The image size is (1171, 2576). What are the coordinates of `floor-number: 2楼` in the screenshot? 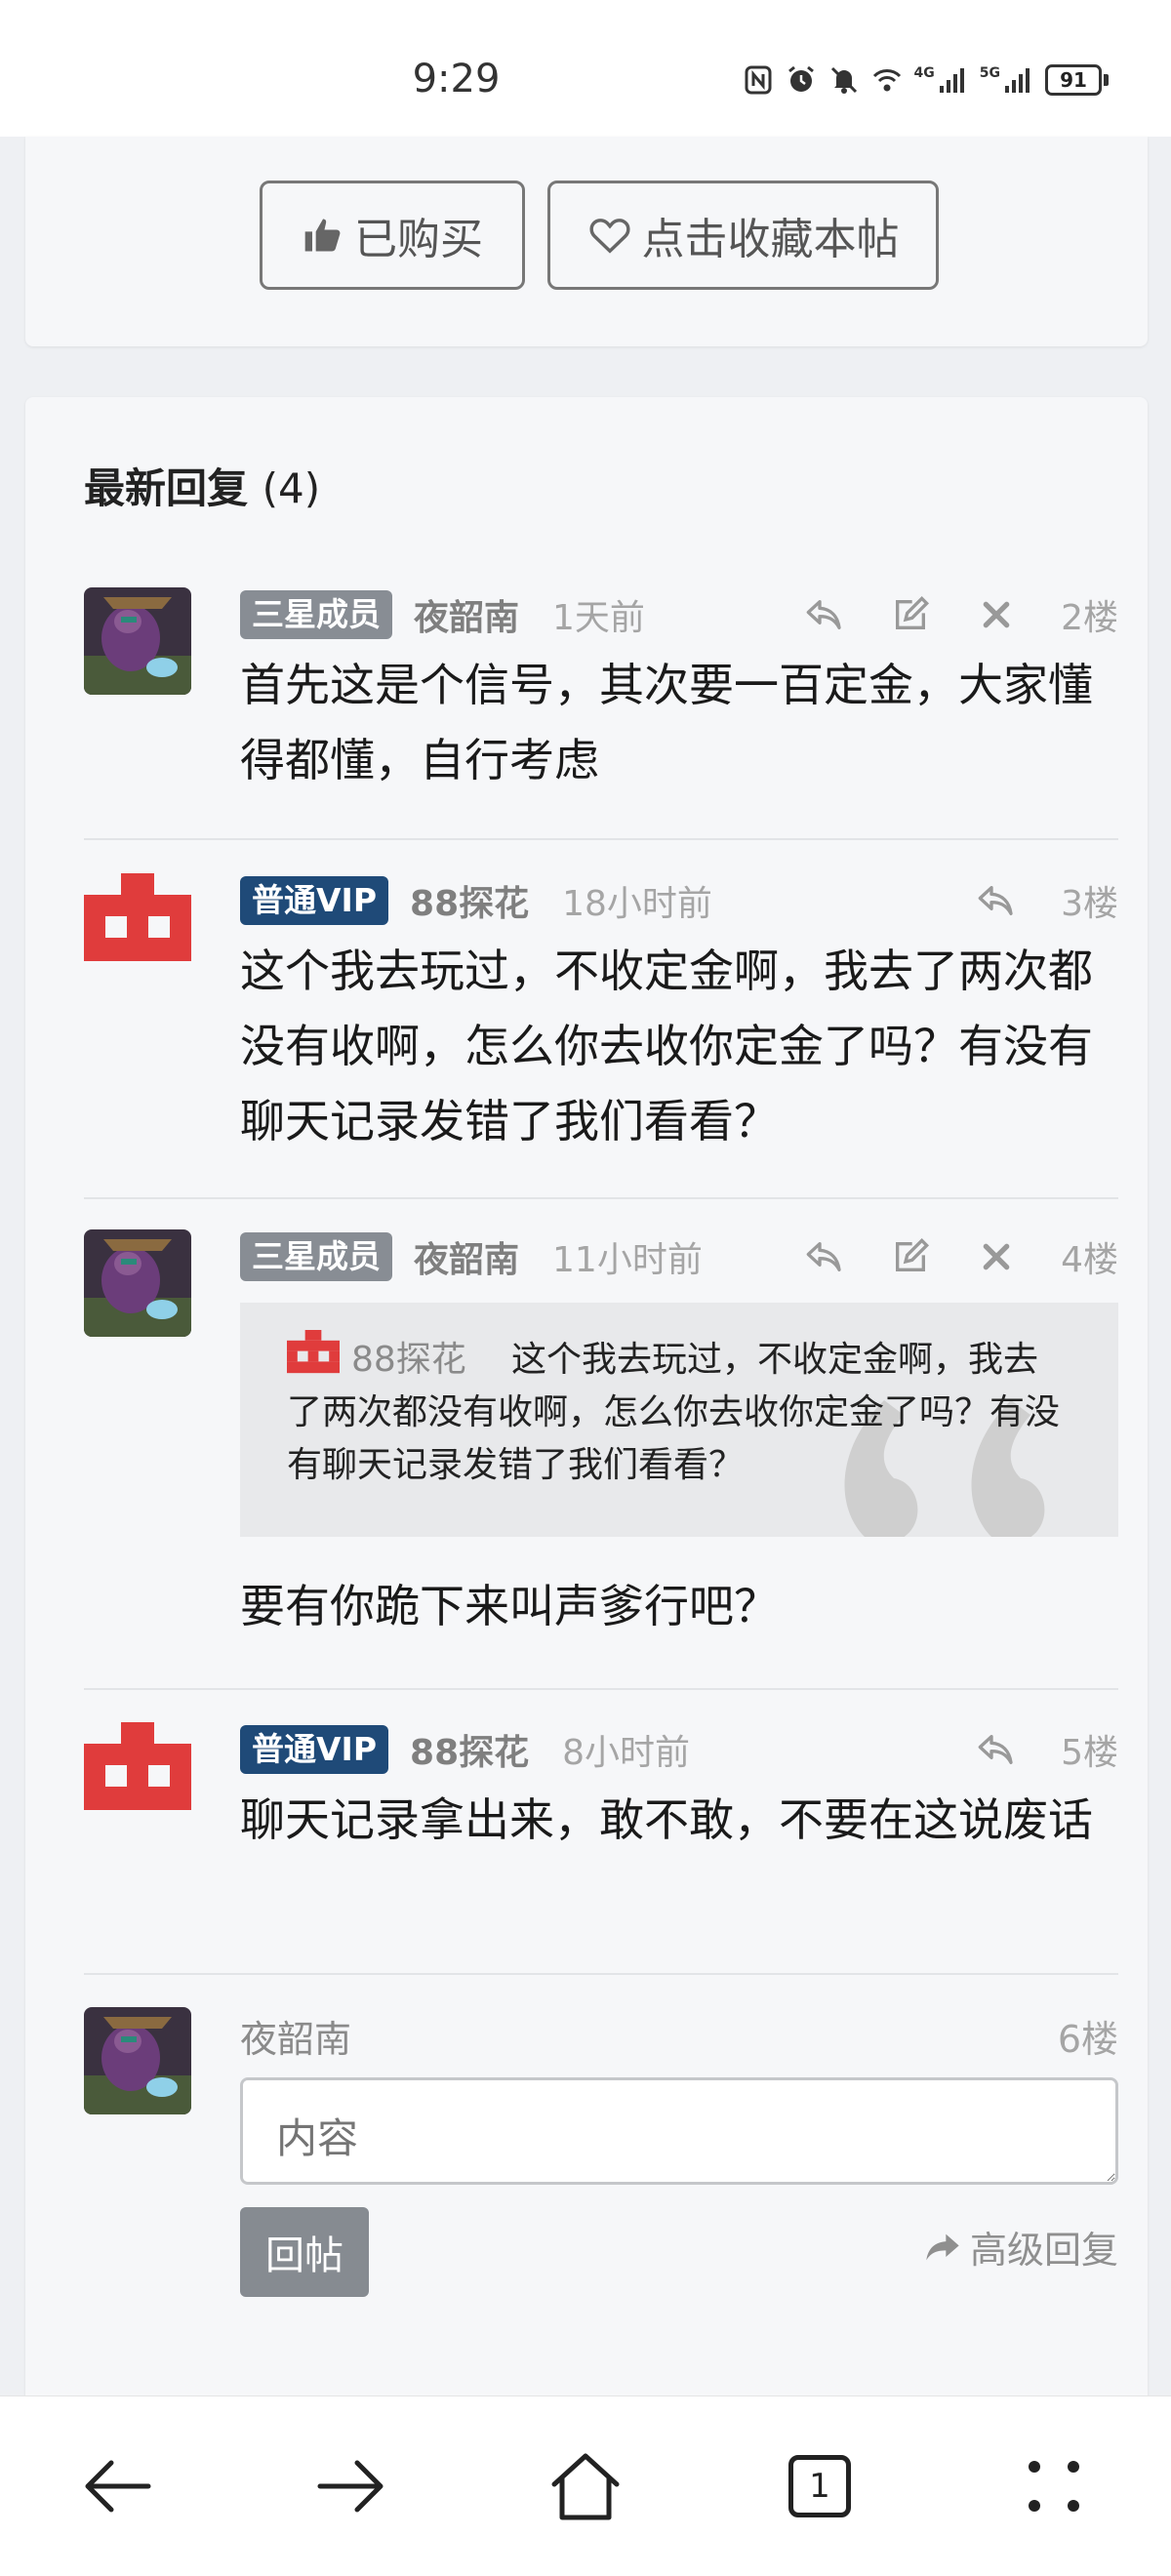 It's located at (1089, 618).